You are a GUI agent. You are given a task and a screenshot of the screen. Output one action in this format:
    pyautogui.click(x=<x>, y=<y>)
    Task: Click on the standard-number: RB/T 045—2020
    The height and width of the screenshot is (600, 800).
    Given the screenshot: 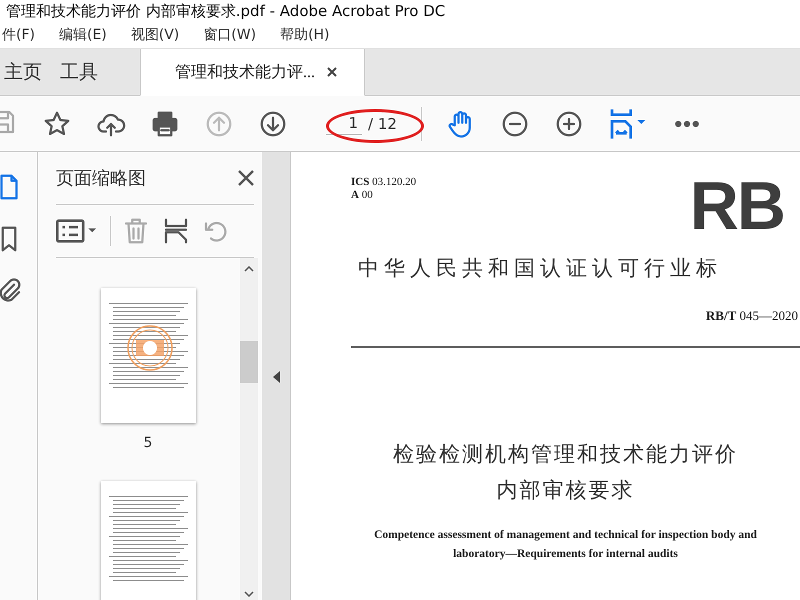 What is the action you would take?
    pyautogui.click(x=751, y=316)
    